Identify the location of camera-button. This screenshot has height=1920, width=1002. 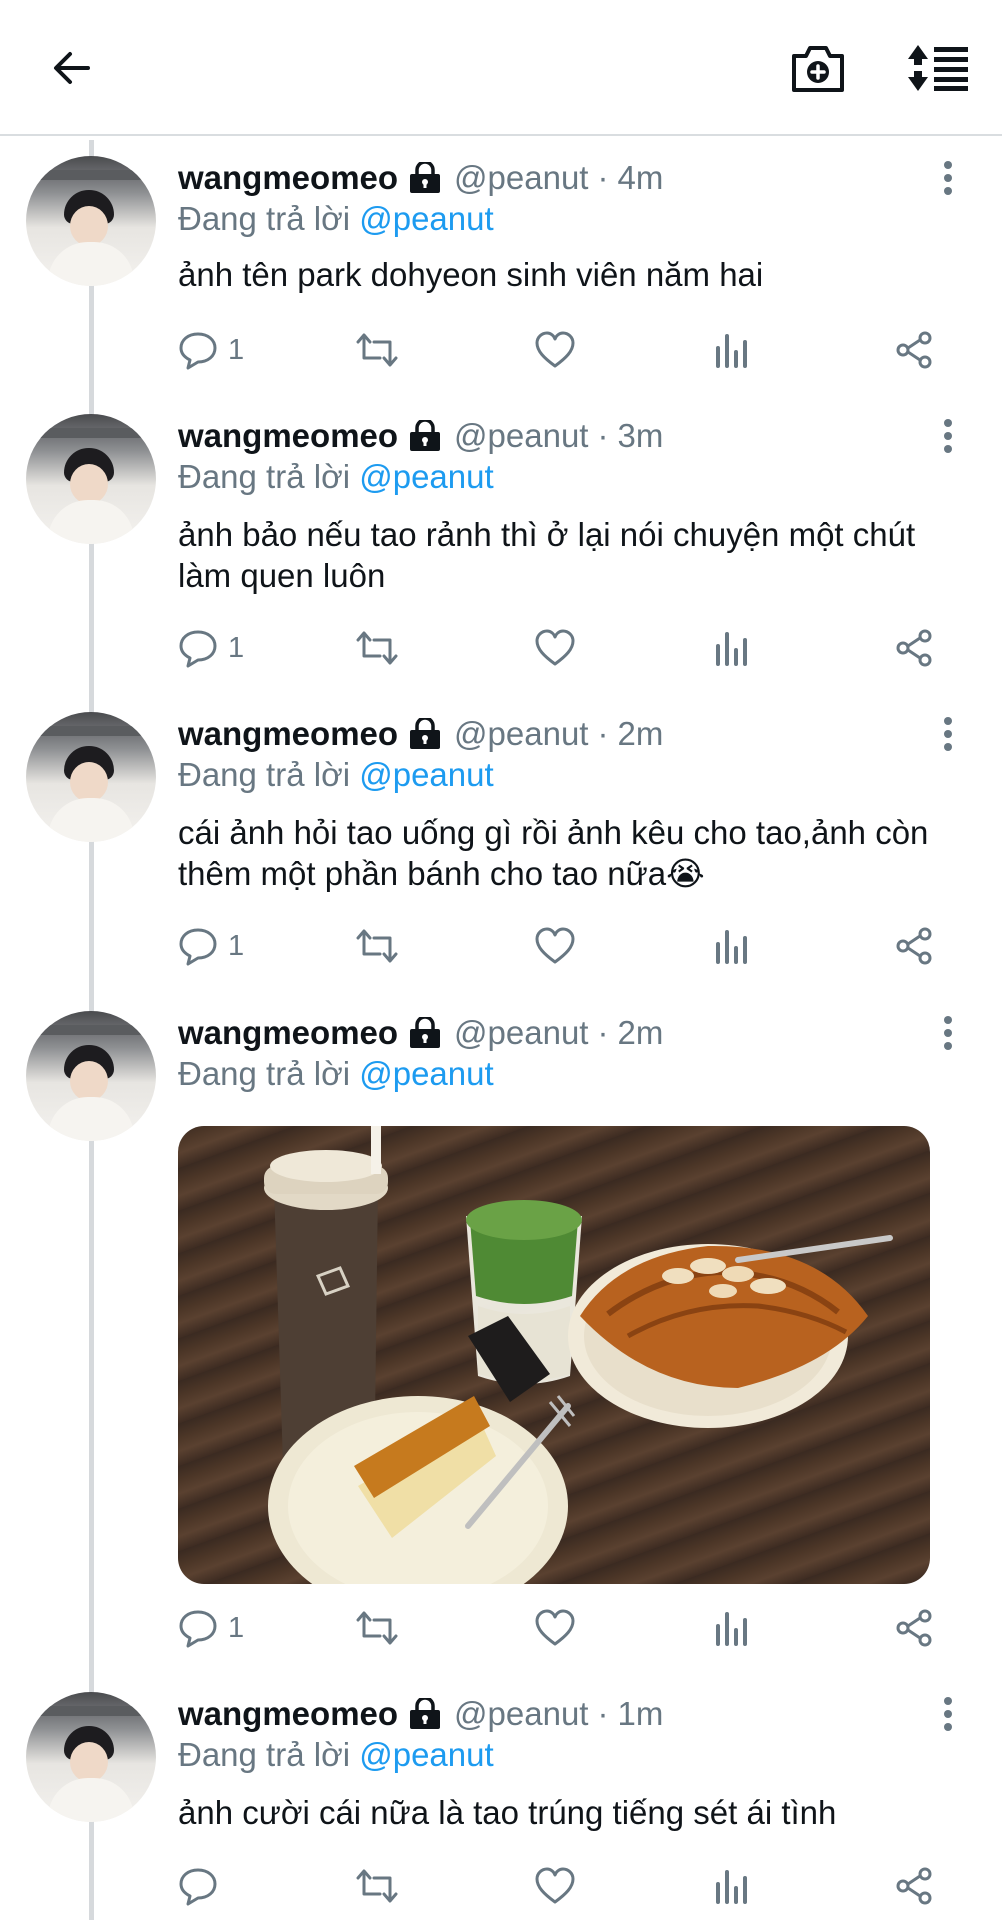
(818, 68).